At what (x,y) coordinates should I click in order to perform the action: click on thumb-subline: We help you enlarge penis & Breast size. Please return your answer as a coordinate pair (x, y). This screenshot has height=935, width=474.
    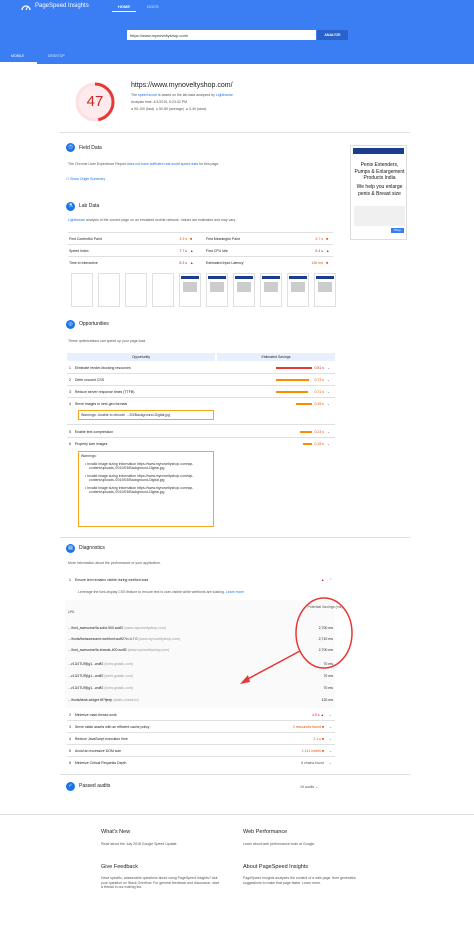
    Looking at the image, I should click on (379, 190).